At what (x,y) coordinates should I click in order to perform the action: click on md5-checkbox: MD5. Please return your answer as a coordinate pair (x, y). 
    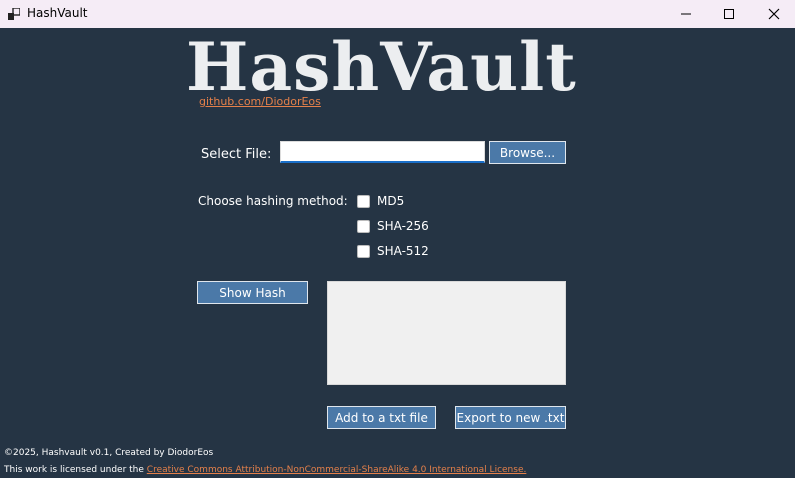
    Looking at the image, I should click on (380, 201).